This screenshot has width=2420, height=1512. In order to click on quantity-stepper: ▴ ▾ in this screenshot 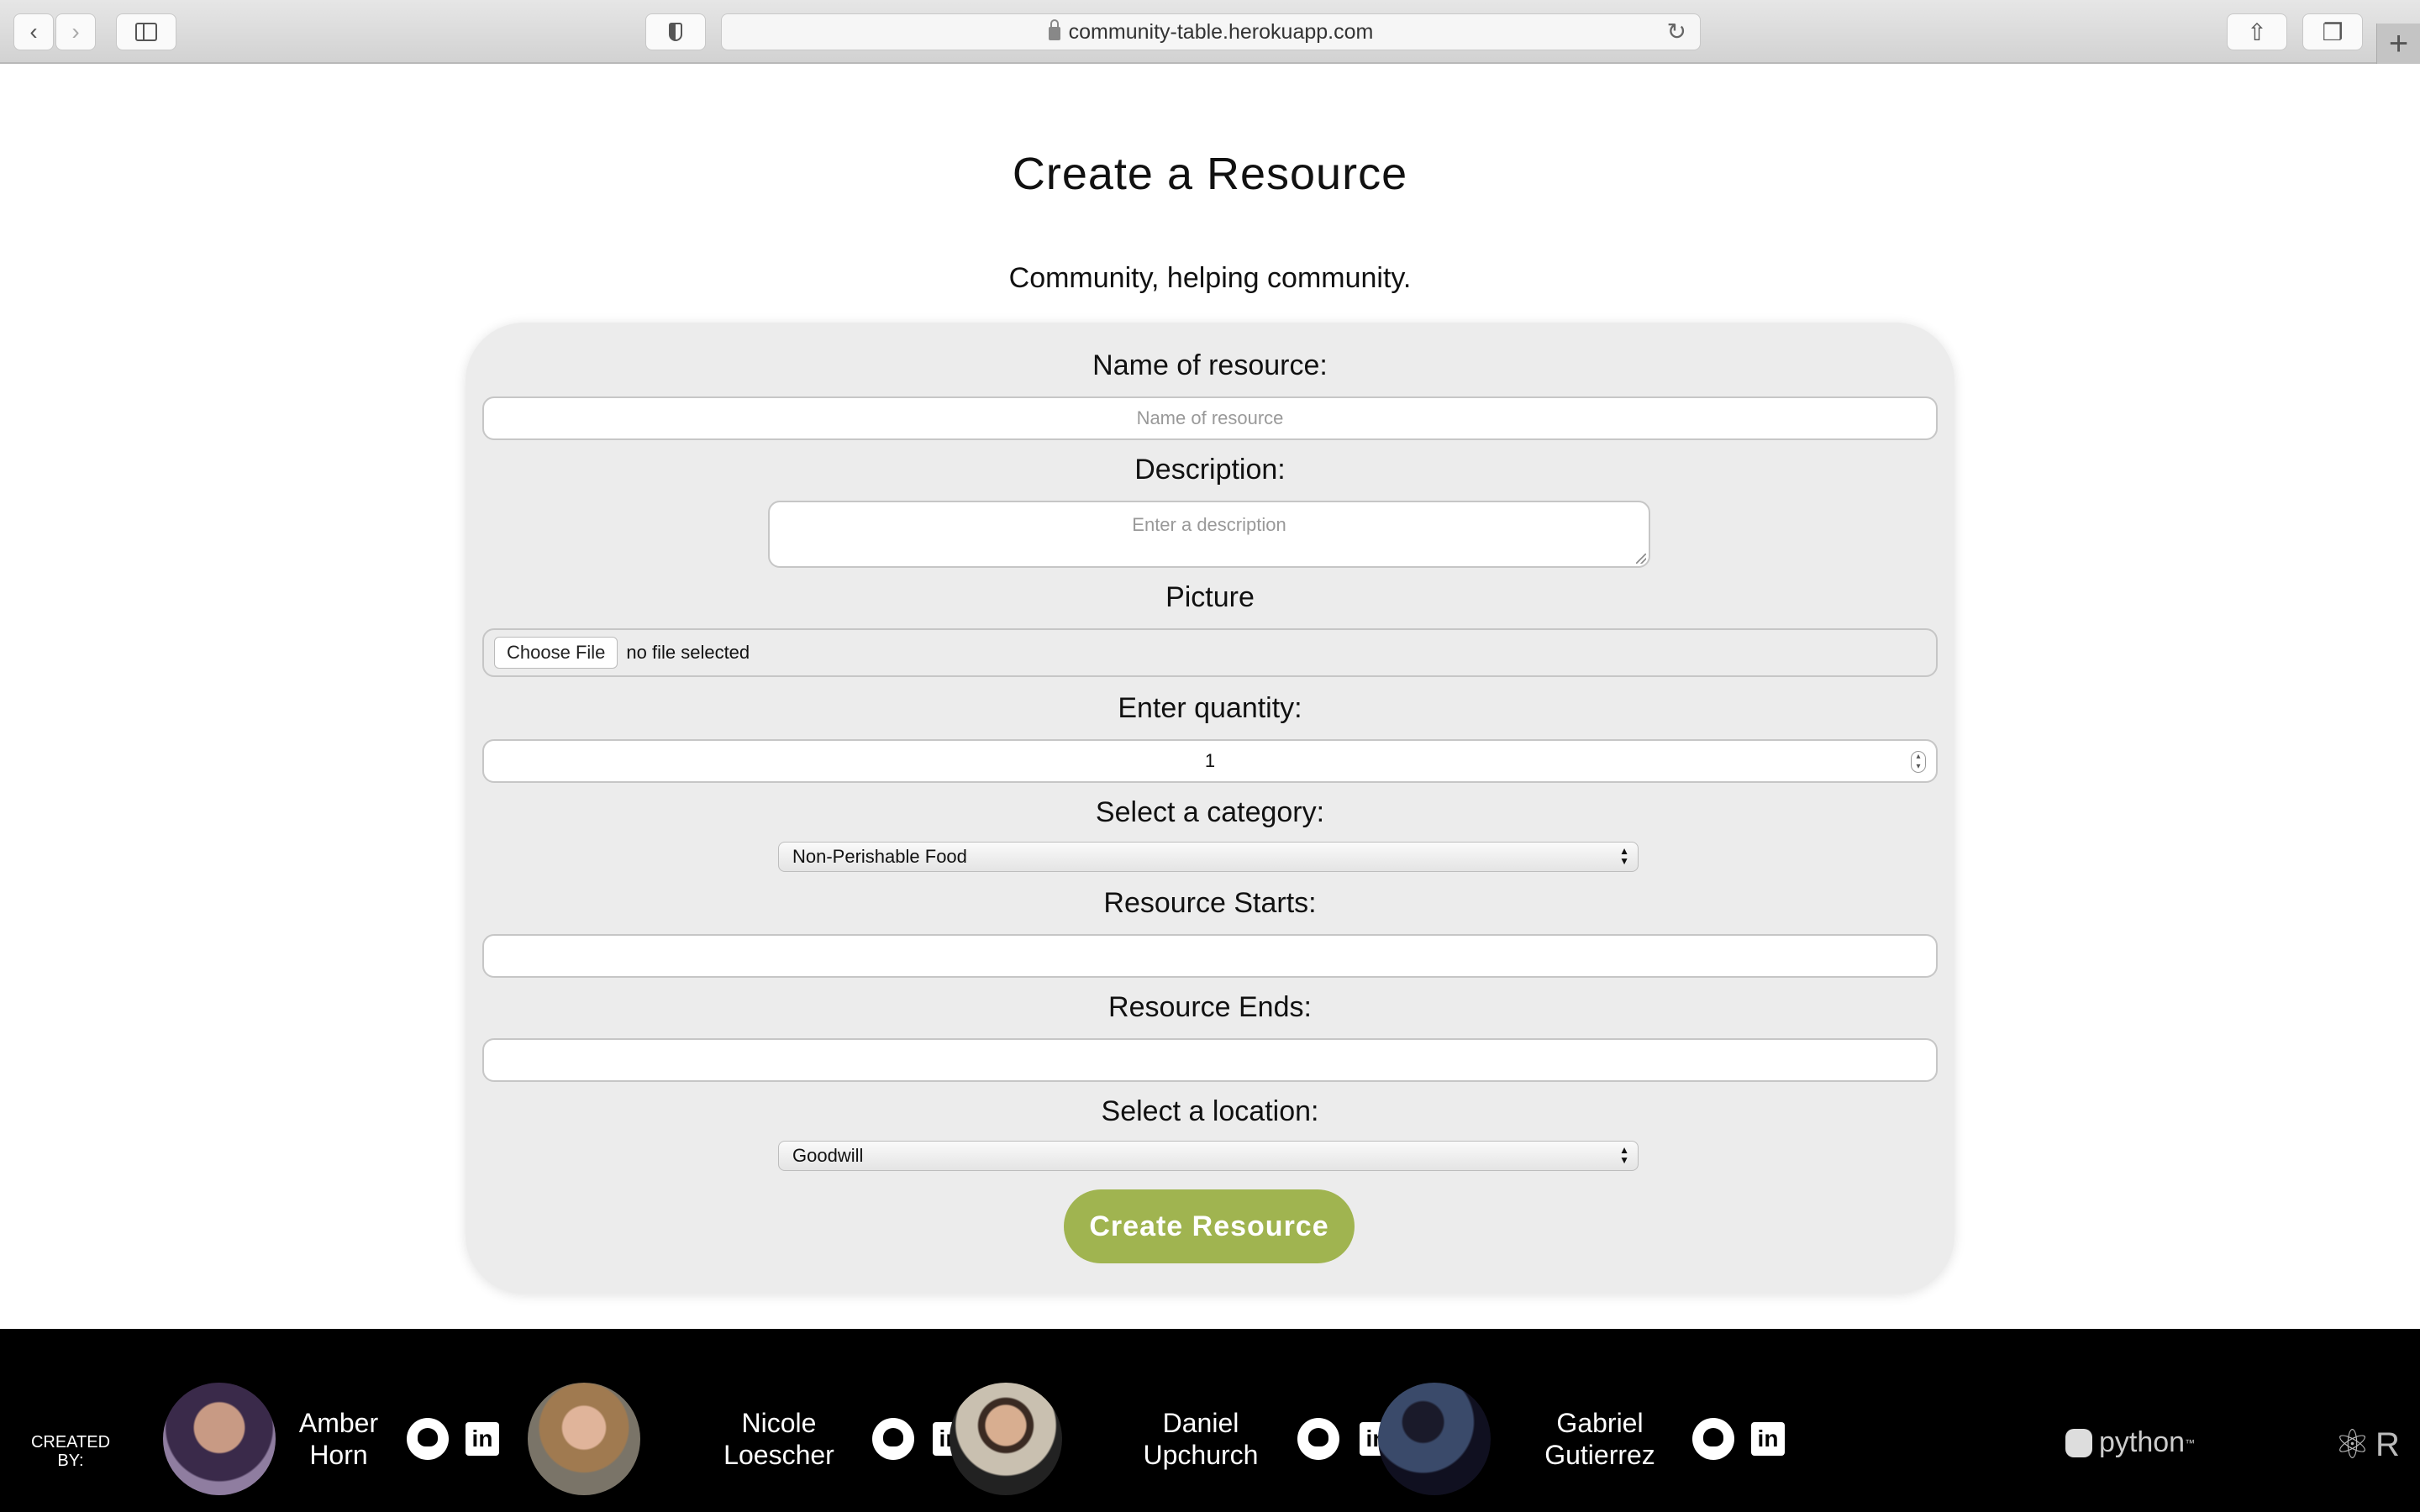, I will do `click(1919, 762)`.